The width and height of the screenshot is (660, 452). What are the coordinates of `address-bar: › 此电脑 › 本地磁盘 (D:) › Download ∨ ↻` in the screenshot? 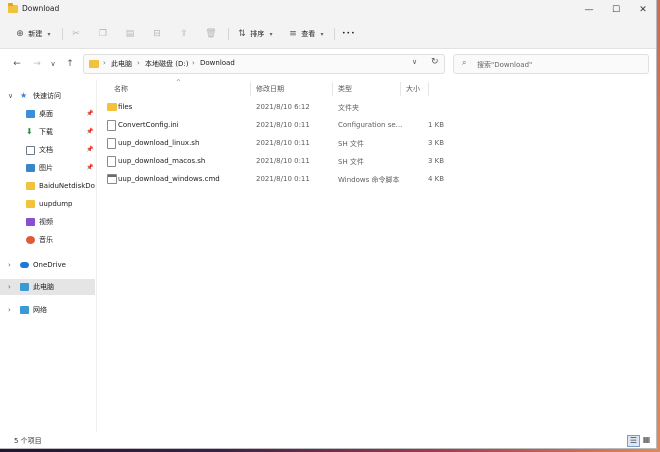 It's located at (264, 64).